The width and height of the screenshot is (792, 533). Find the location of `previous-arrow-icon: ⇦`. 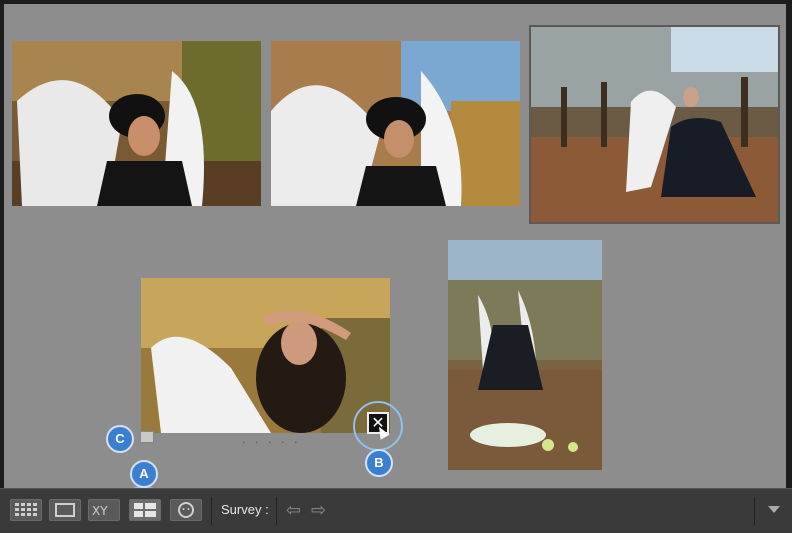

previous-arrow-icon: ⇦ is located at coordinates (293, 511).